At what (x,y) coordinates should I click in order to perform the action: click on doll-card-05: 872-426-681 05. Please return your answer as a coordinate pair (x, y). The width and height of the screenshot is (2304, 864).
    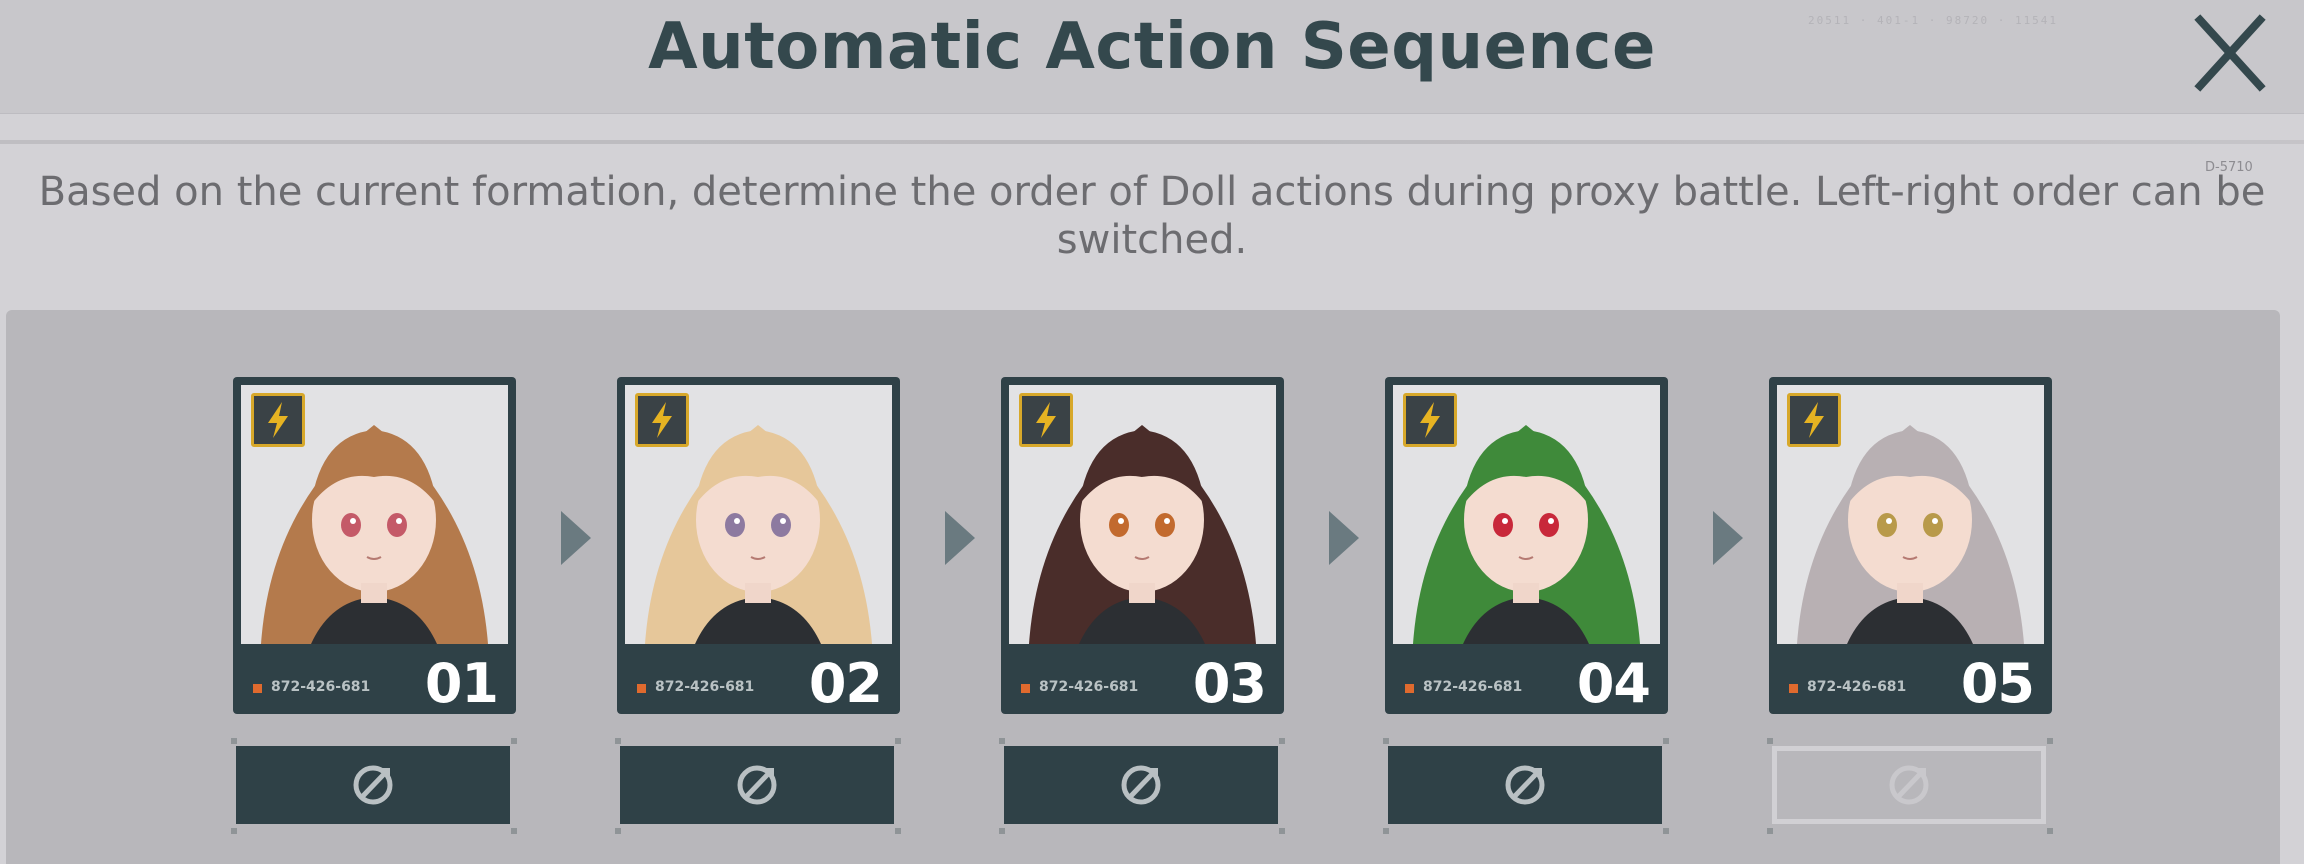
    Looking at the image, I should click on (1910, 546).